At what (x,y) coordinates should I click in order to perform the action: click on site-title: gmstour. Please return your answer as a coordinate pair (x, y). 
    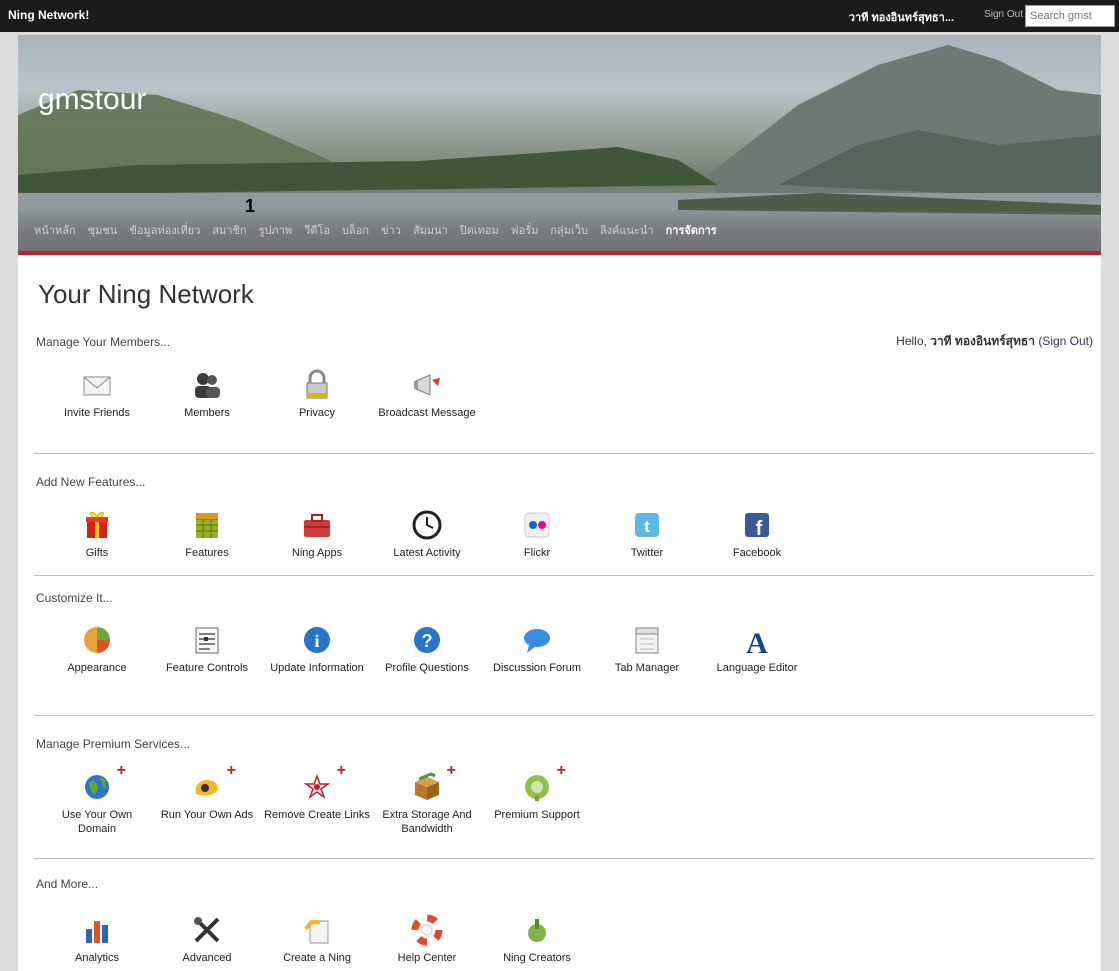
    Looking at the image, I should click on (92, 100).